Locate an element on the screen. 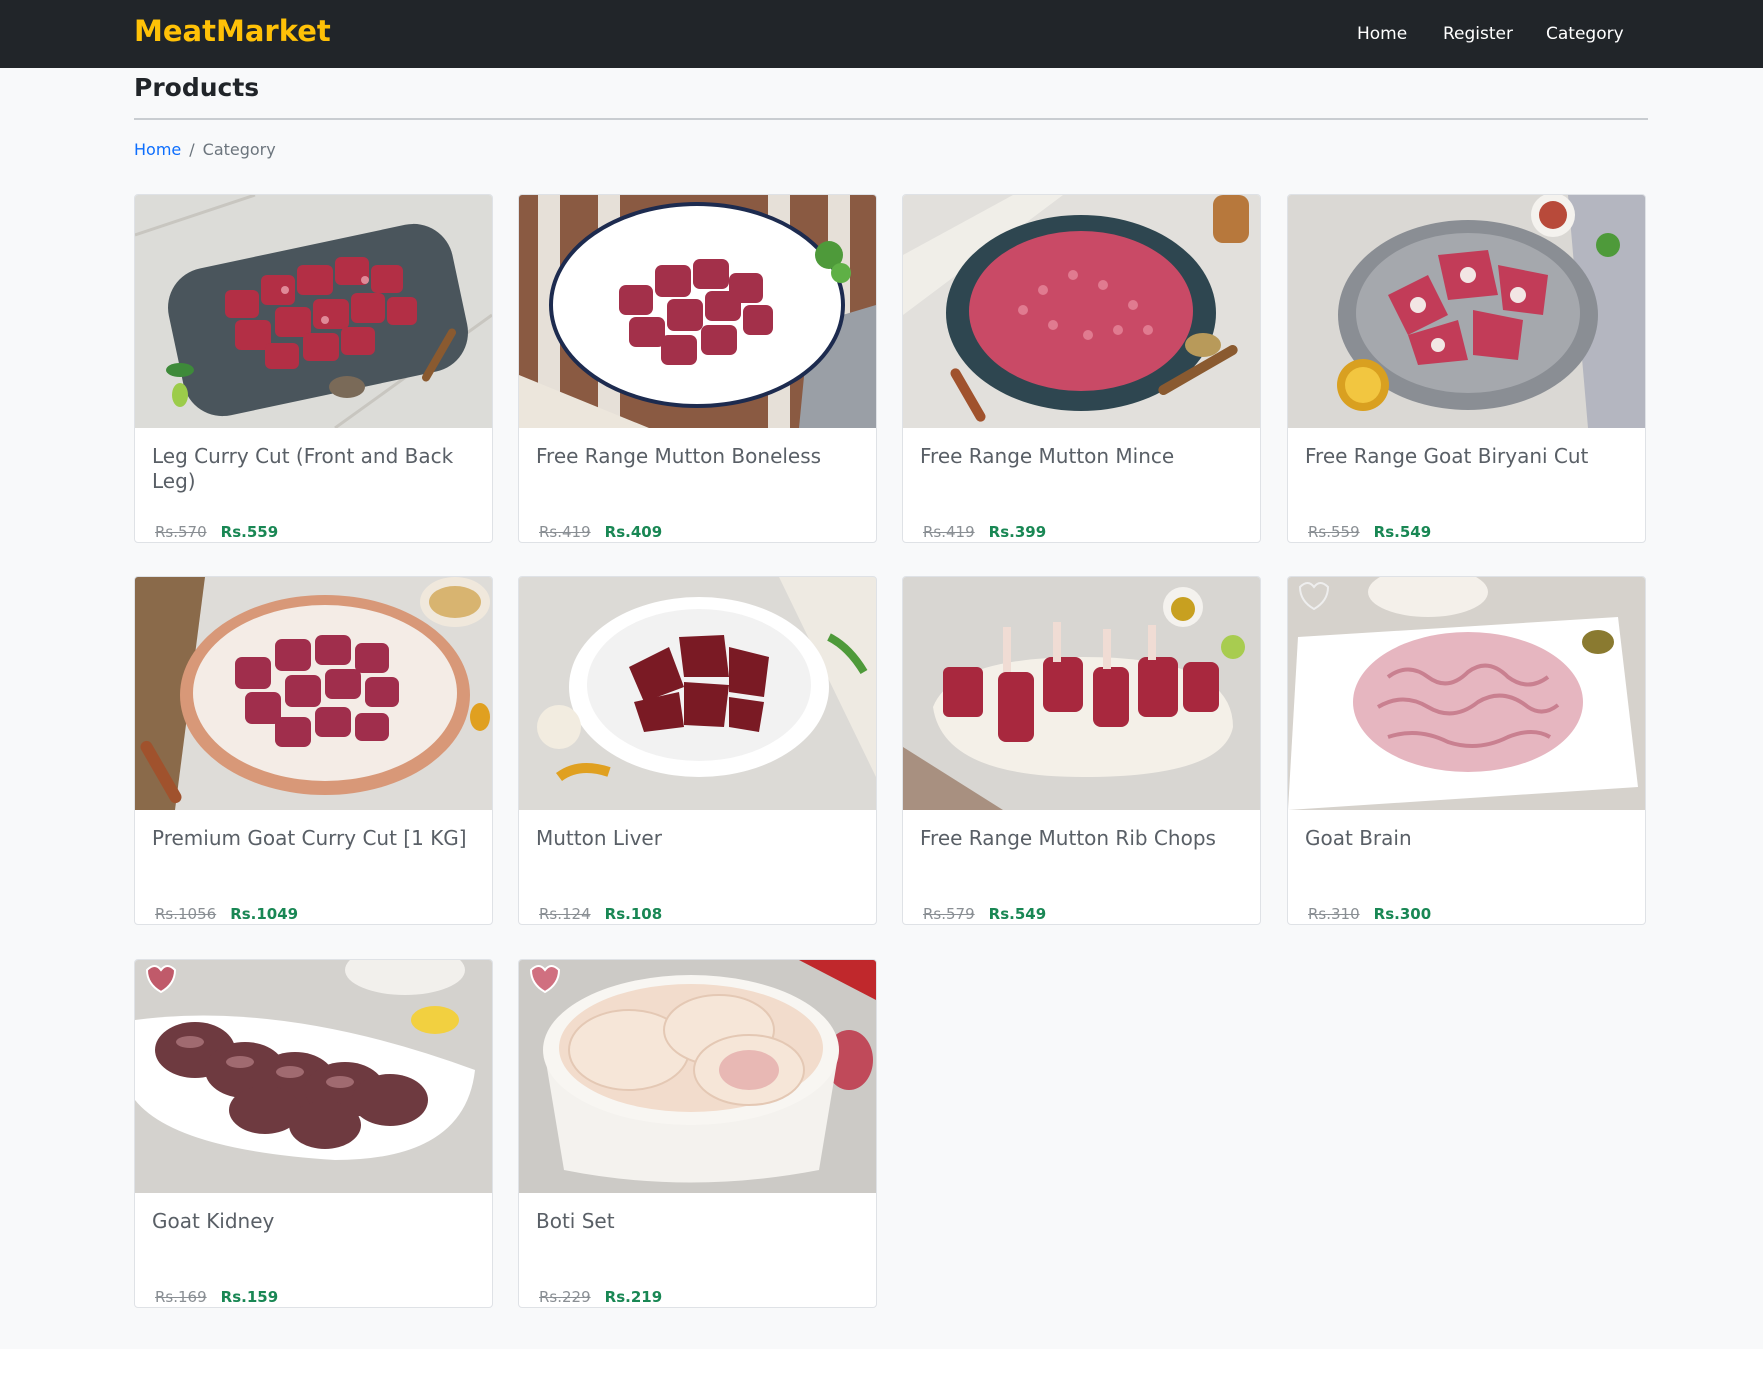 The width and height of the screenshot is (1763, 1397). product-name: Free Range Goat Biryani Cut is located at coordinates (1447, 456).